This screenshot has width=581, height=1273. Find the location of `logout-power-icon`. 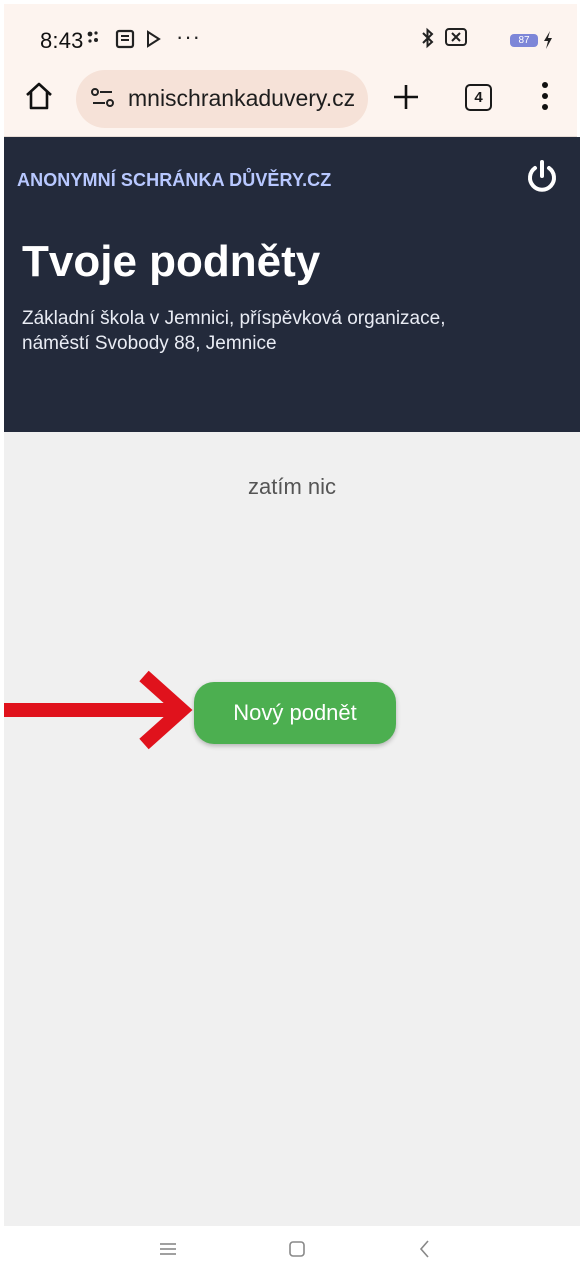

logout-power-icon is located at coordinates (542, 177).